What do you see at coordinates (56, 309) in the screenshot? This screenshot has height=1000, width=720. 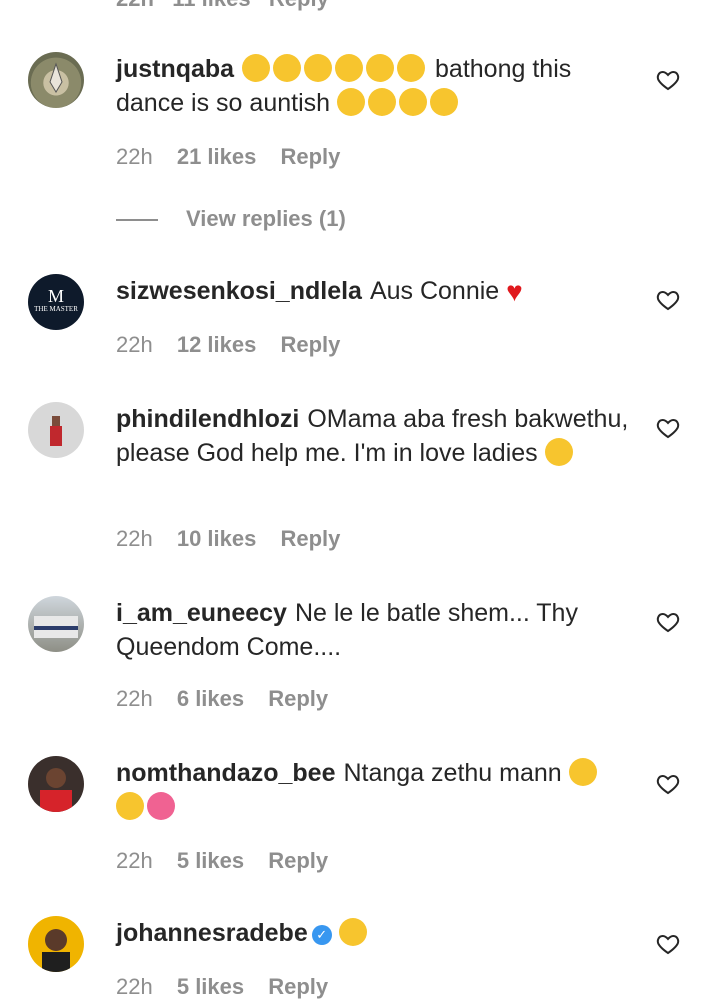 I see `avatar-label: THE MASTER` at bounding box center [56, 309].